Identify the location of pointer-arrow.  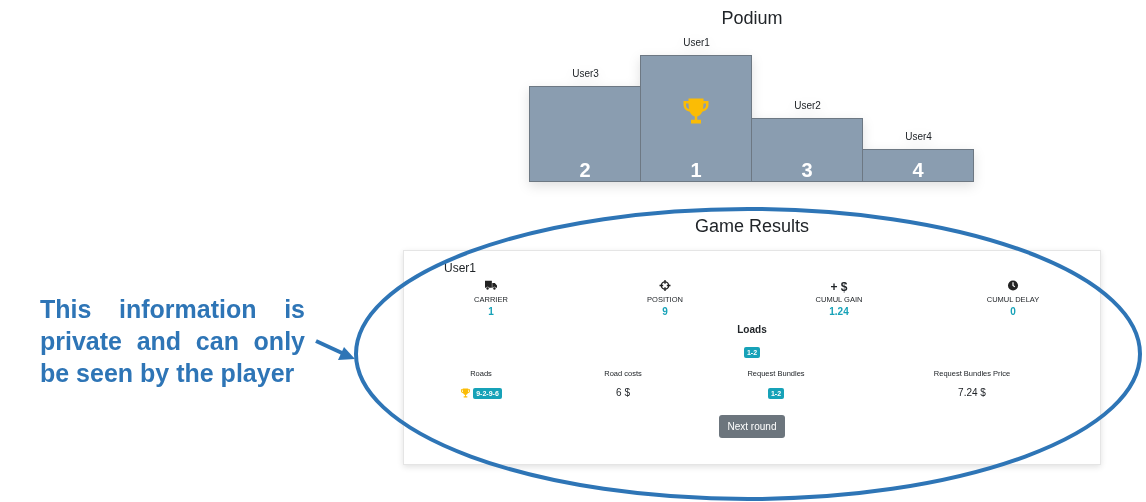
(335, 349).